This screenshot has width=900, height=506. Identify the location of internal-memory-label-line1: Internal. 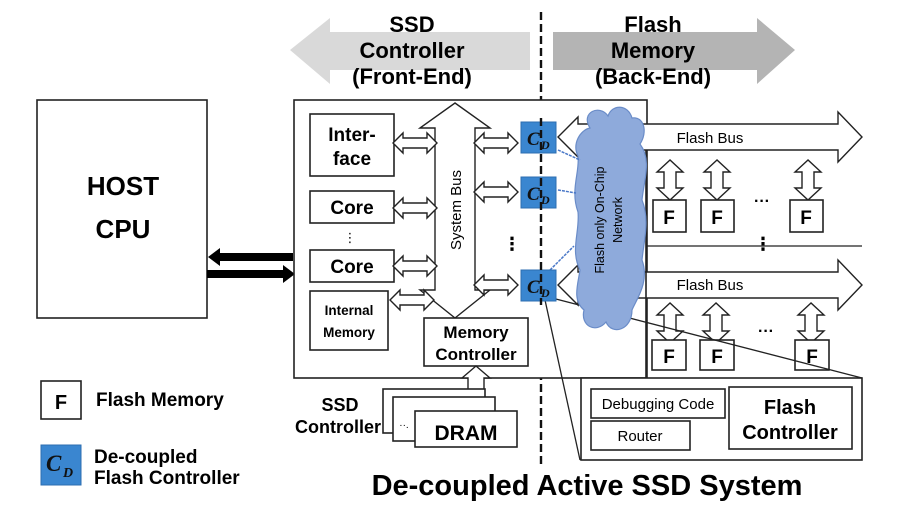
(349, 310).